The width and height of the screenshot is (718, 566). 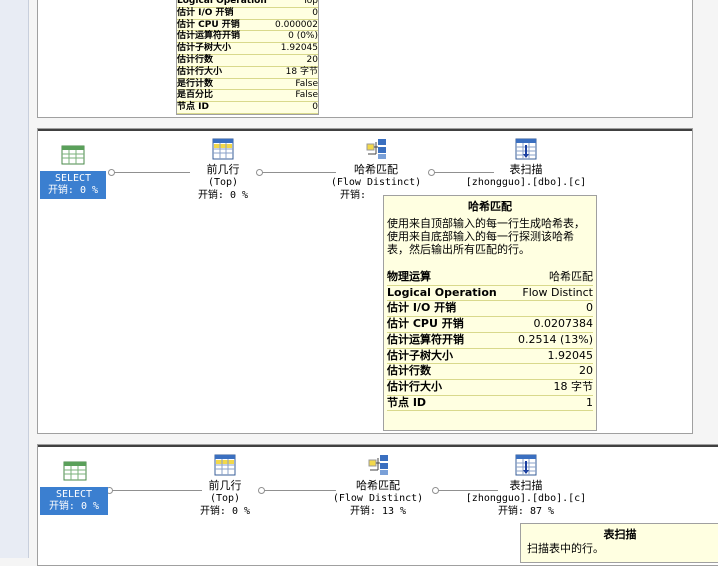 I want to click on table-scan-tooltip: 表扫描 扫描表中的行。, so click(x=619, y=543).